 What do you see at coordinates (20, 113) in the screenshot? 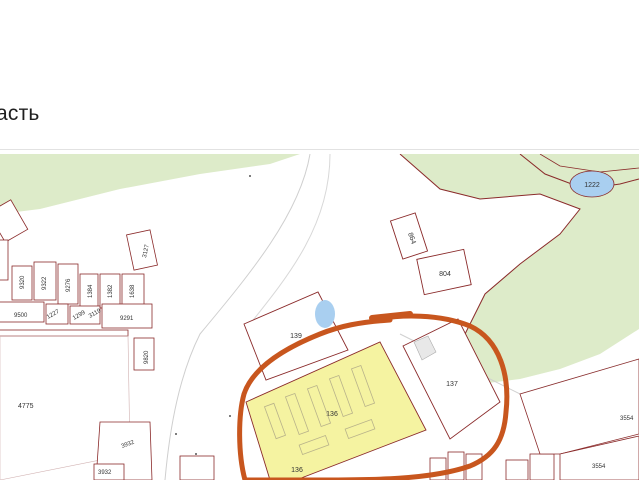
I see `page-title: асть` at bounding box center [20, 113].